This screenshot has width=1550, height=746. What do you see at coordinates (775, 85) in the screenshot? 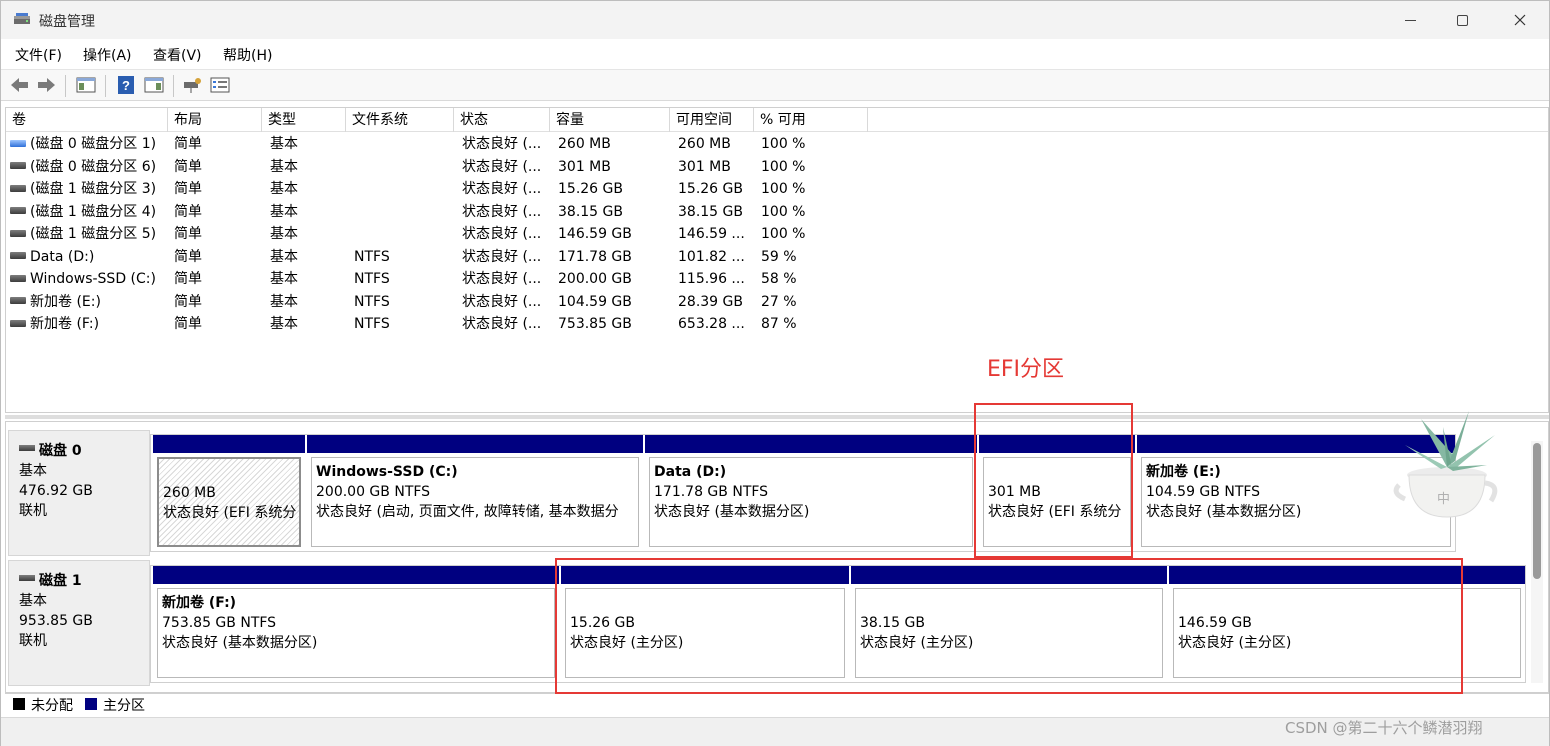
I see `toolbar: ?` at bounding box center [775, 85].